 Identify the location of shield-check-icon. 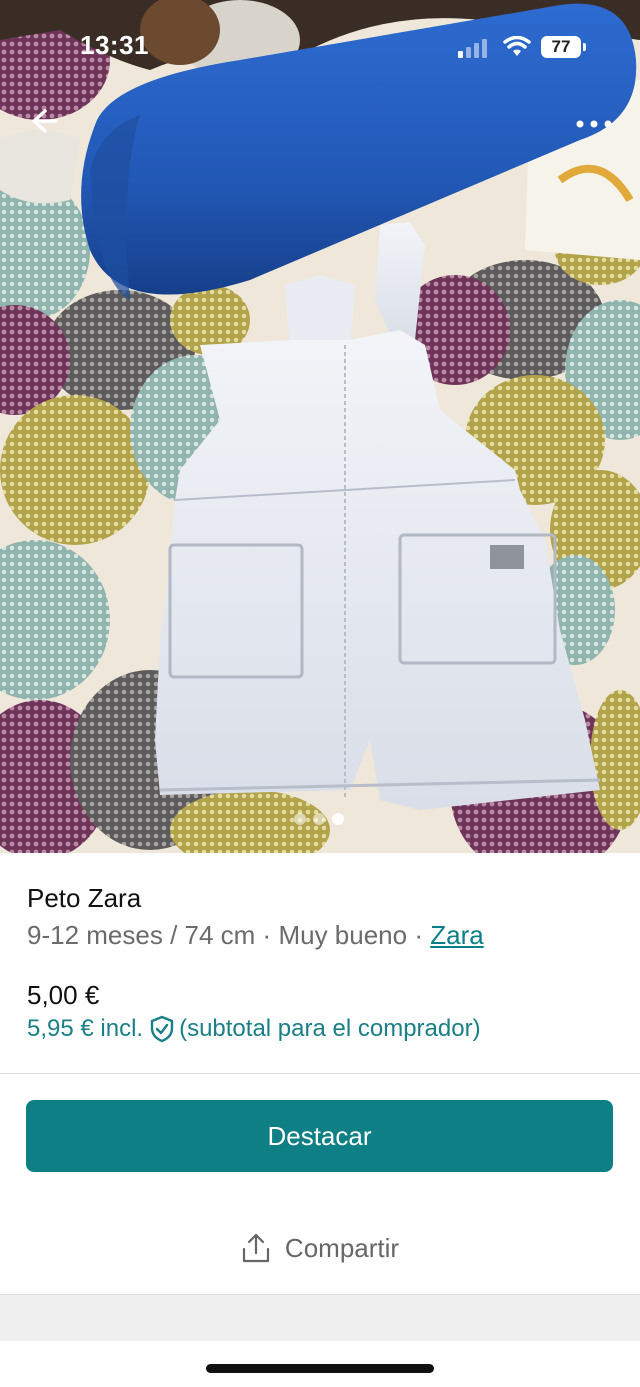
(162, 1029).